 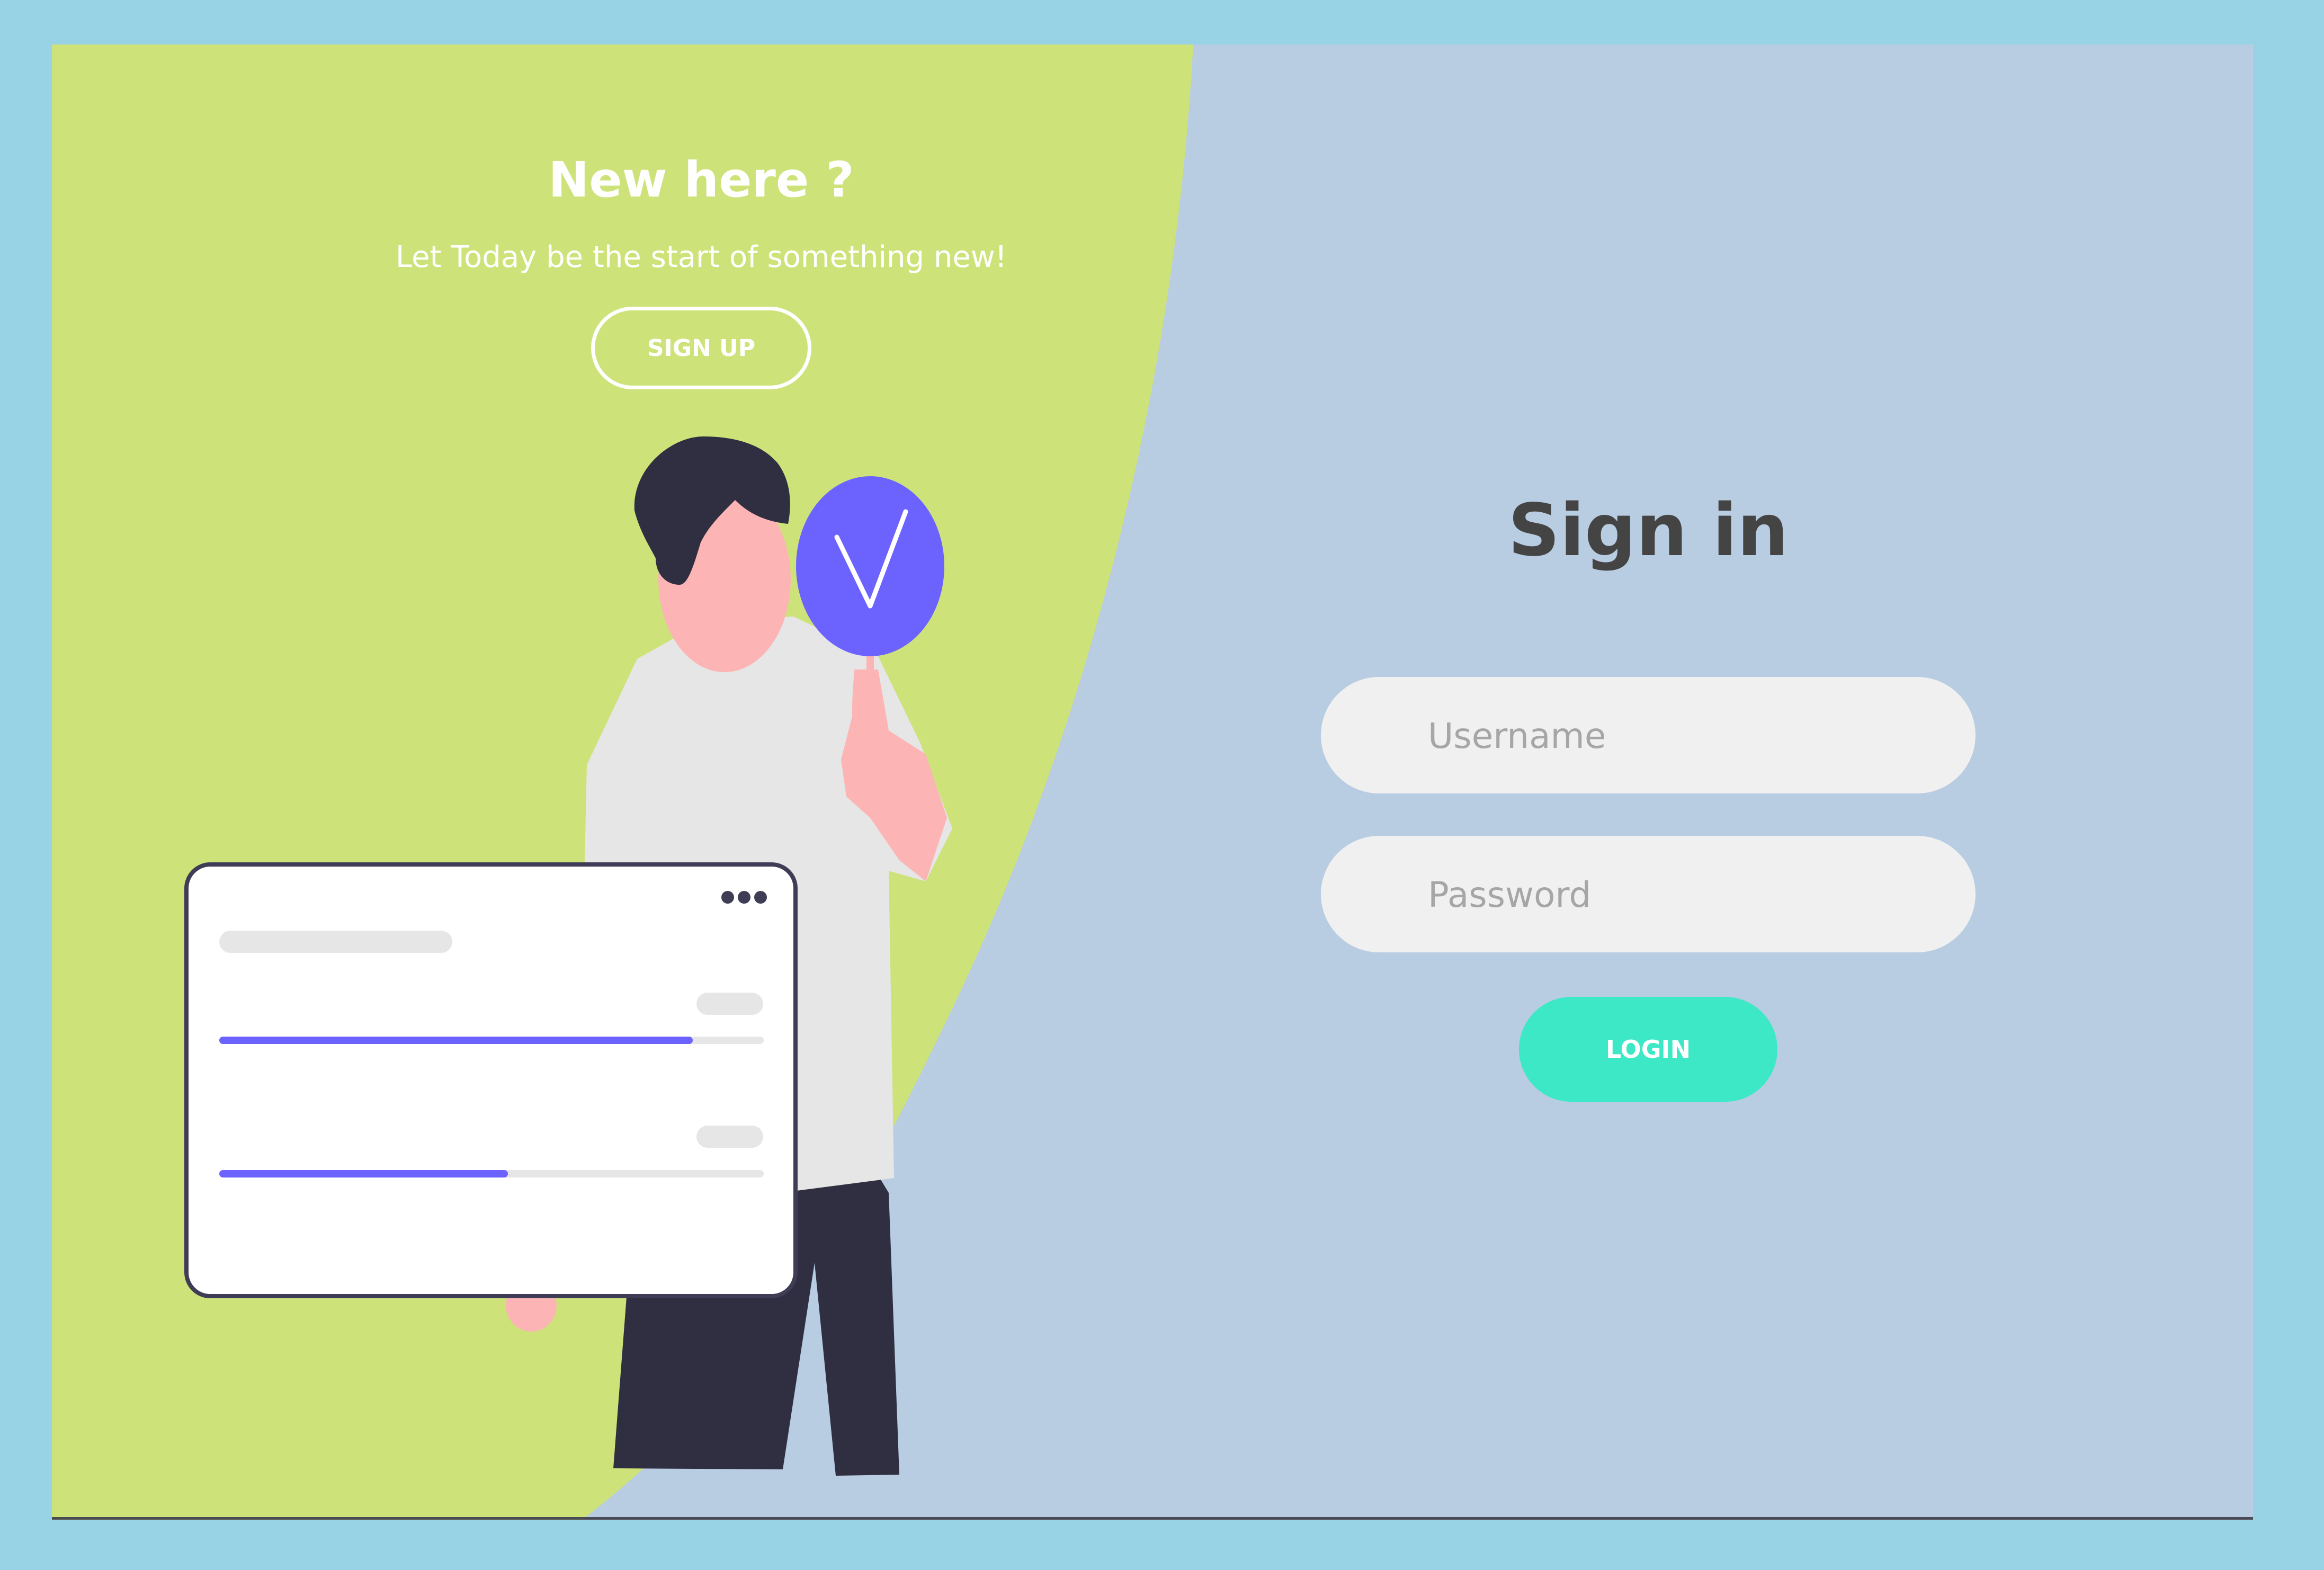 What do you see at coordinates (491, 1080) in the screenshot?
I see `progress-card` at bounding box center [491, 1080].